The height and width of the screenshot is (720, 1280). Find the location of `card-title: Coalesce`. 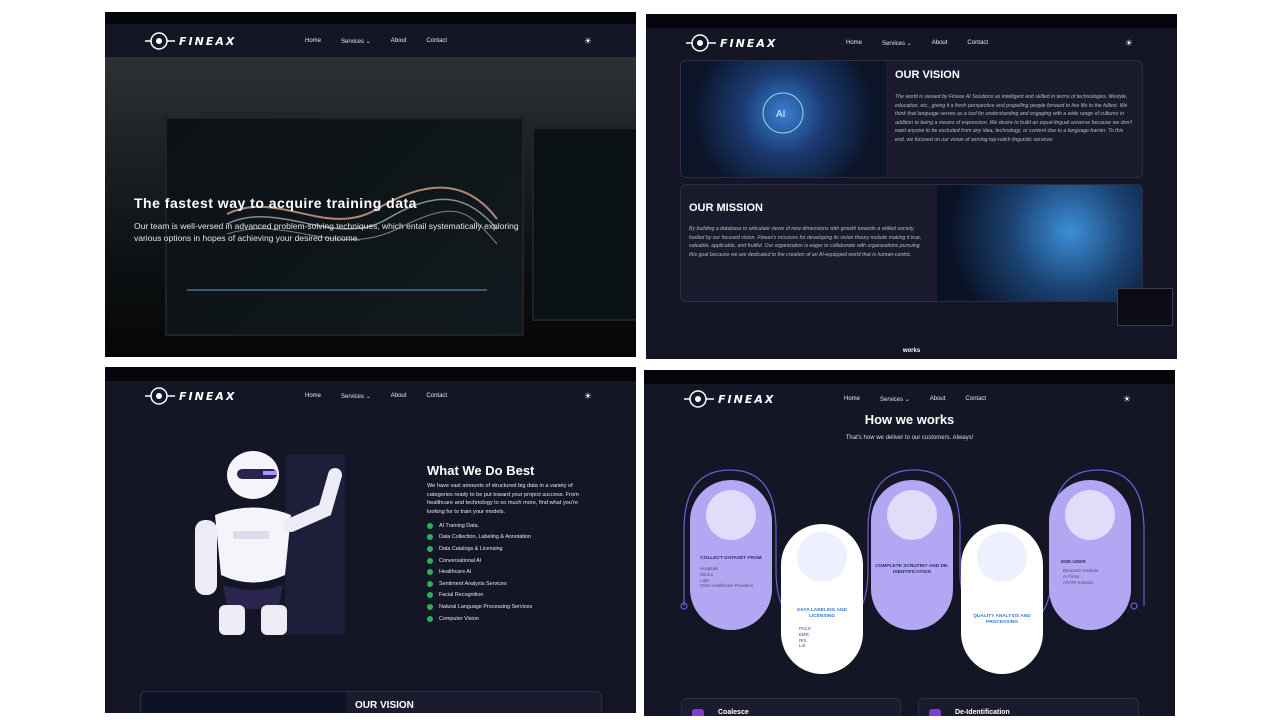

card-title: Coalesce is located at coordinates (733, 712).